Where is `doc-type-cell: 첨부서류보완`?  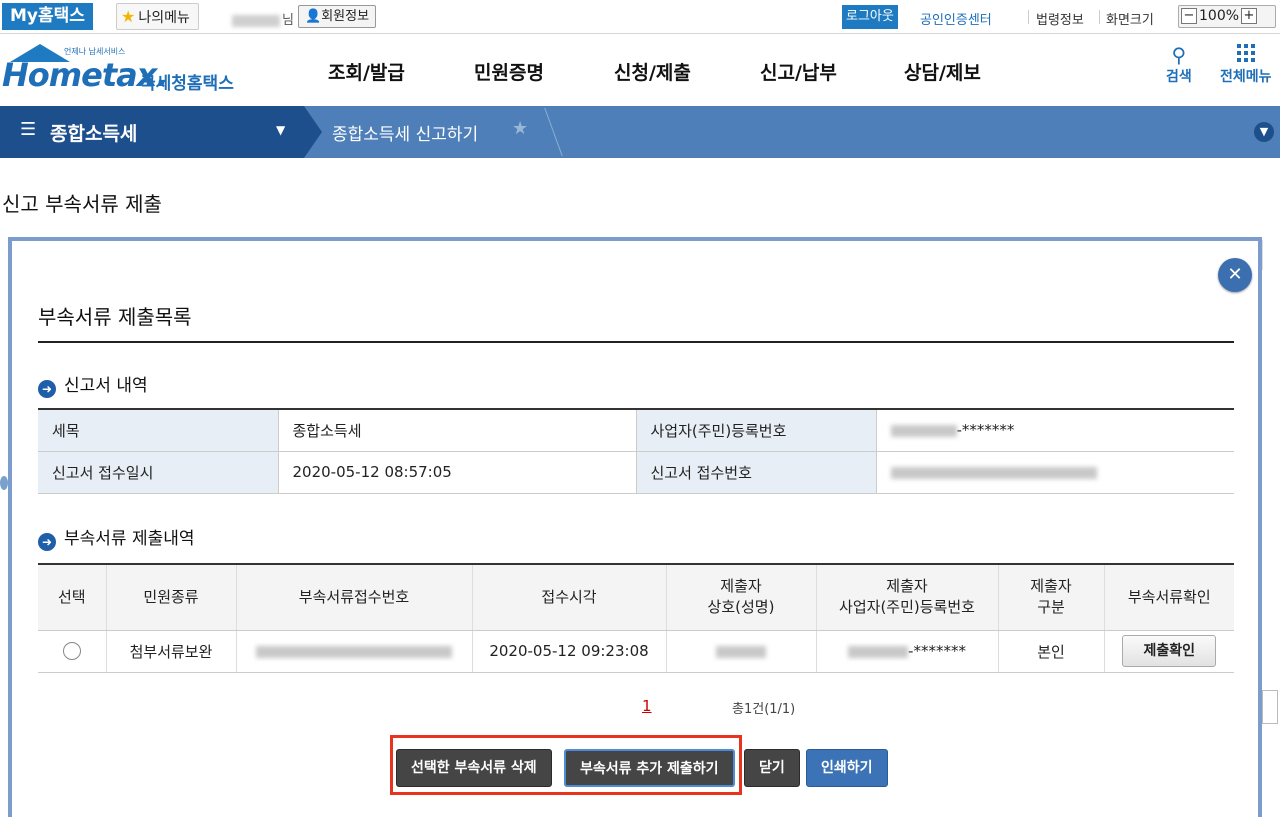 doc-type-cell: 첨부서류보완 is located at coordinates (171, 651).